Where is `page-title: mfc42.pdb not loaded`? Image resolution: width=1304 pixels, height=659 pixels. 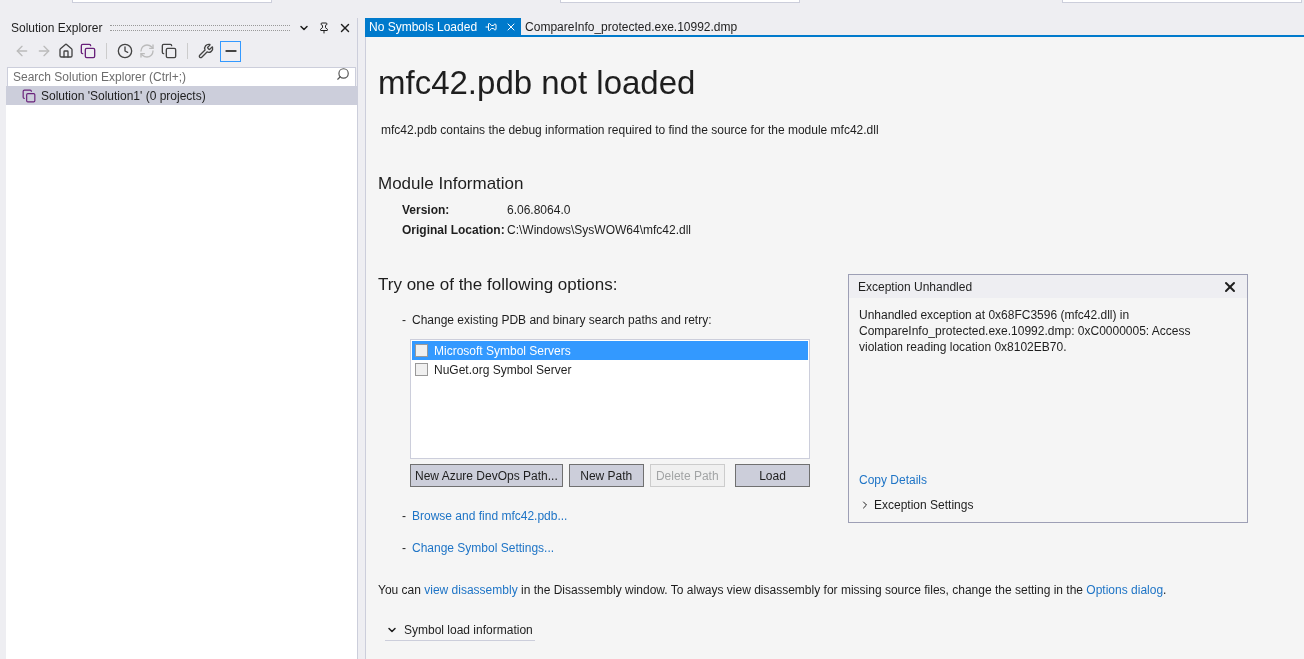 page-title: mfc42.pdb not loaded is located at coordinates (537, 83).